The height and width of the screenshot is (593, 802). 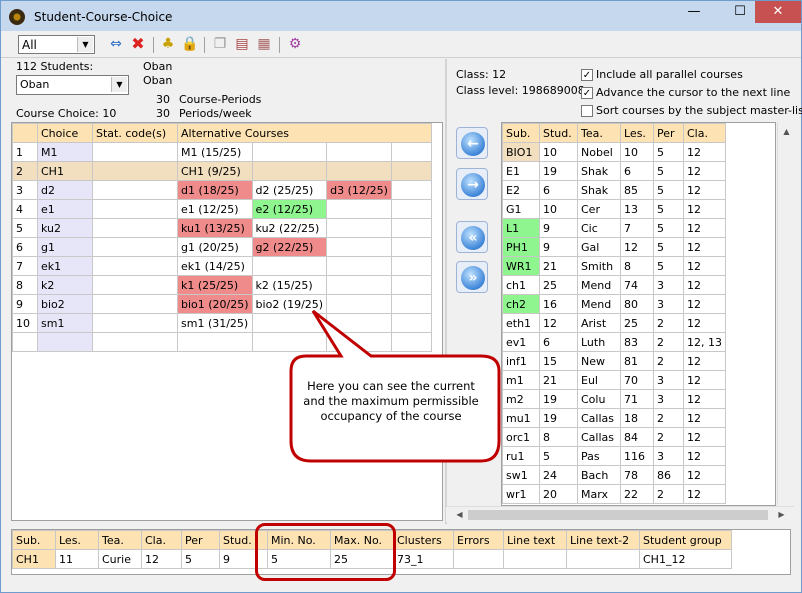 What do you see at coordinates (423, 540) in the screenshot?
I see `detail-col-header: Clusters` at bounding box center [423, 540].